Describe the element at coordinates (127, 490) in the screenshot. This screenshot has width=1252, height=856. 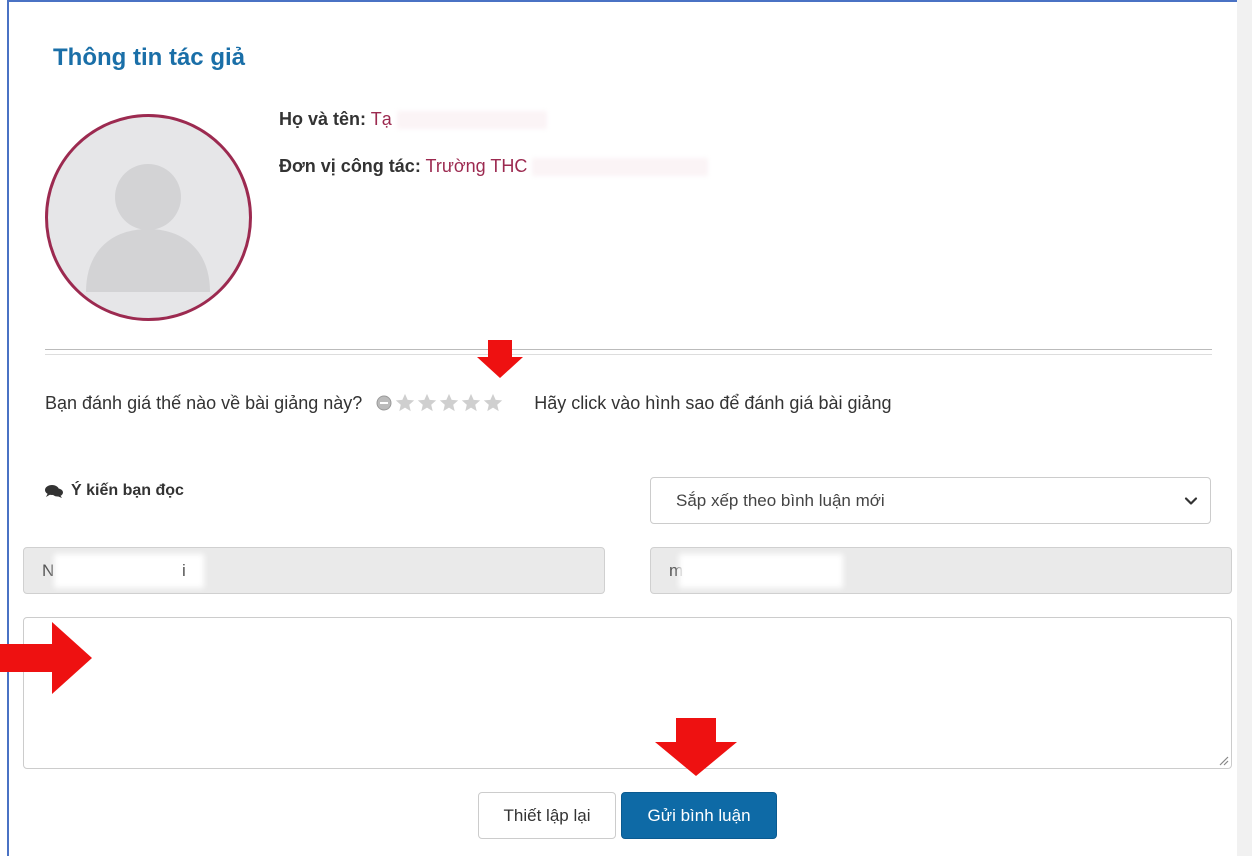
I see `comments-header-label: Ý kiến bạn đọc` at that location.